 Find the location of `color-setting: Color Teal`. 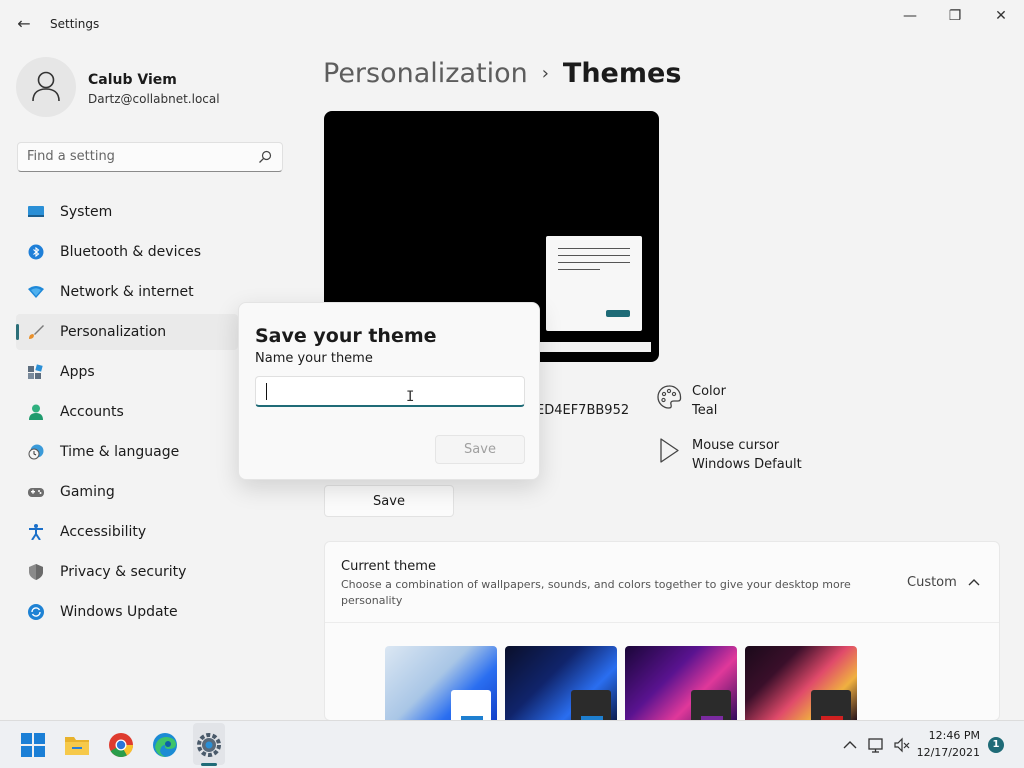

color-setting: Color Teal is located at coordinates (726, 404).